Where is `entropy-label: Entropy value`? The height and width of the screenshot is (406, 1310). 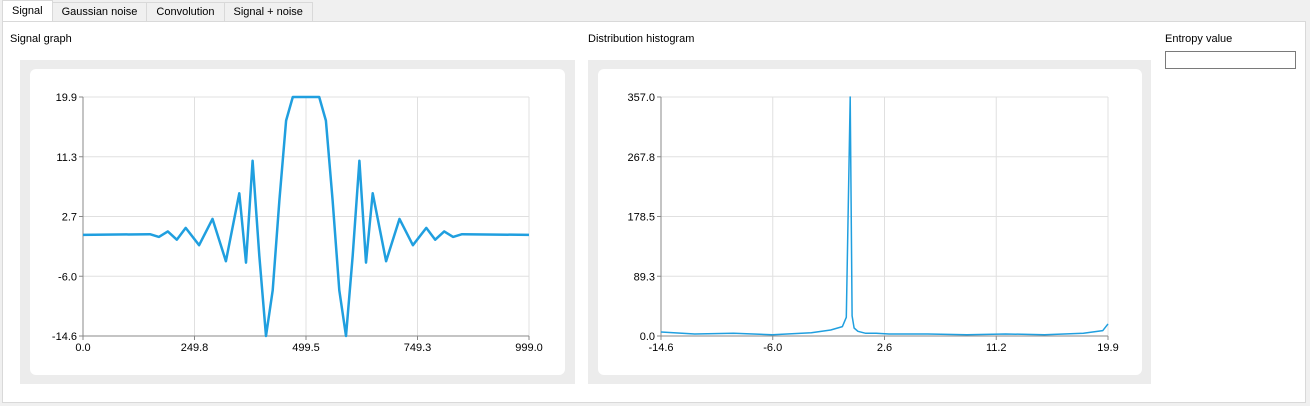
entropy-label: Entropy value is located at coordinates (1199, 39).